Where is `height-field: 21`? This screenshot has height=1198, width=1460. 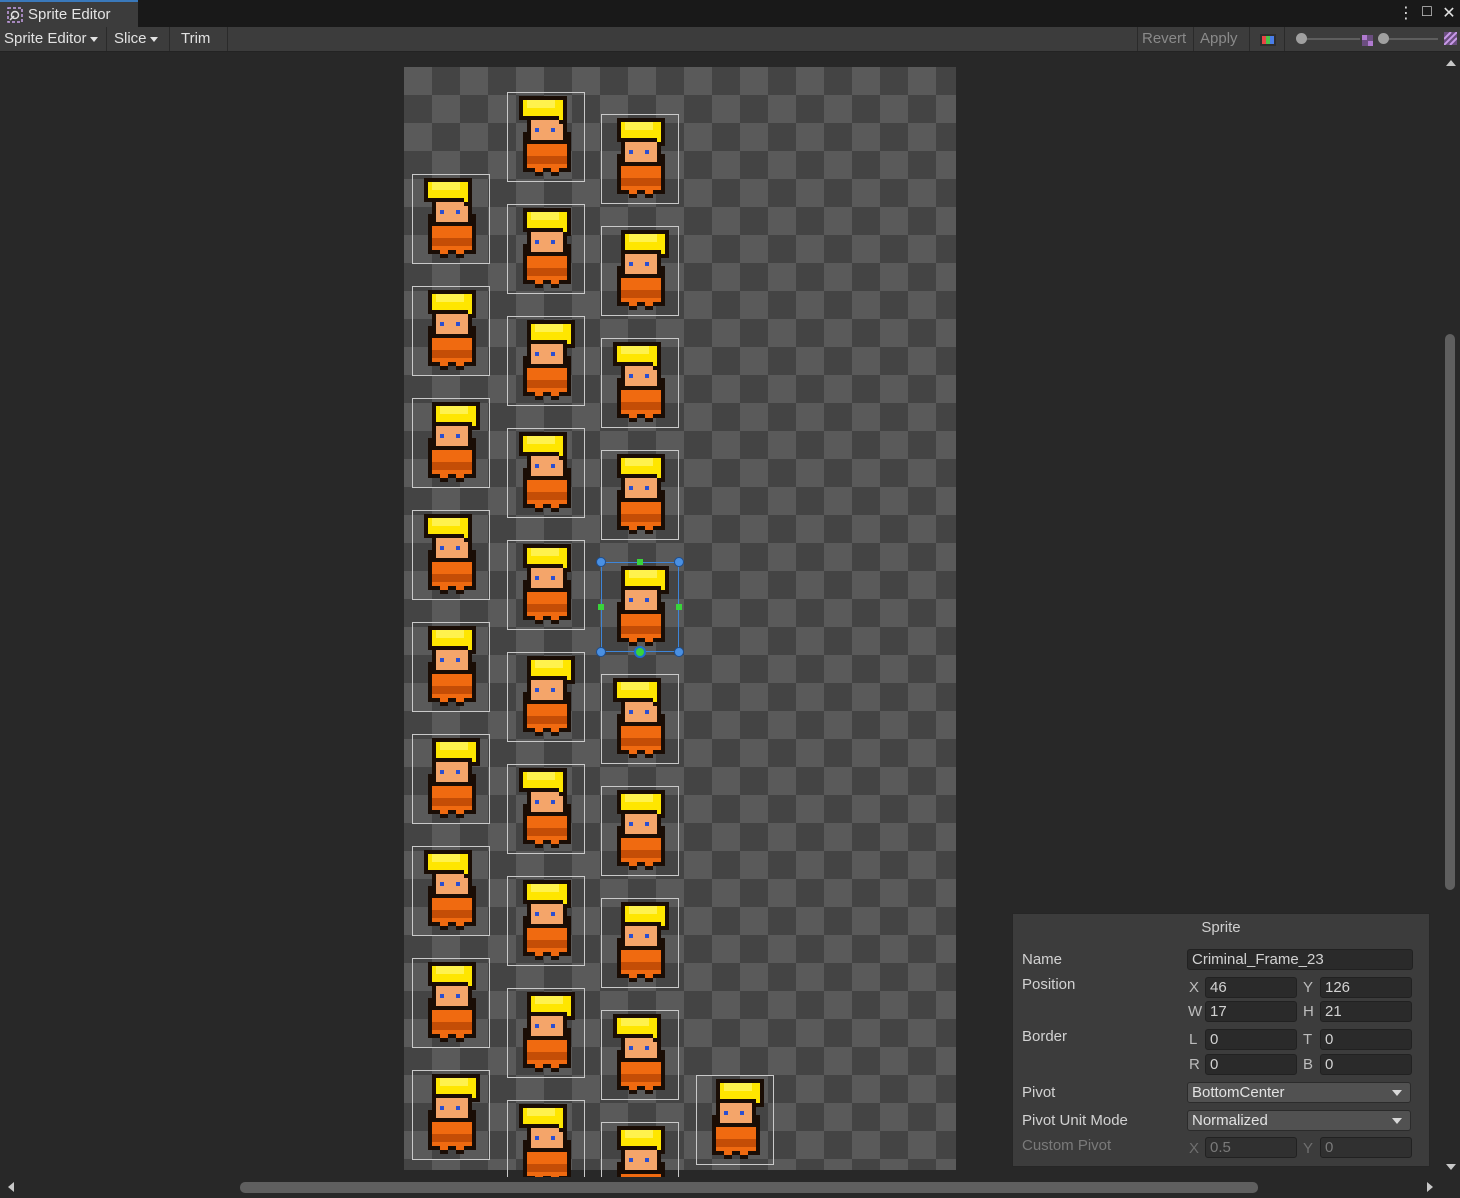 height-field: 21 is located at coordinates (1366, 1011).